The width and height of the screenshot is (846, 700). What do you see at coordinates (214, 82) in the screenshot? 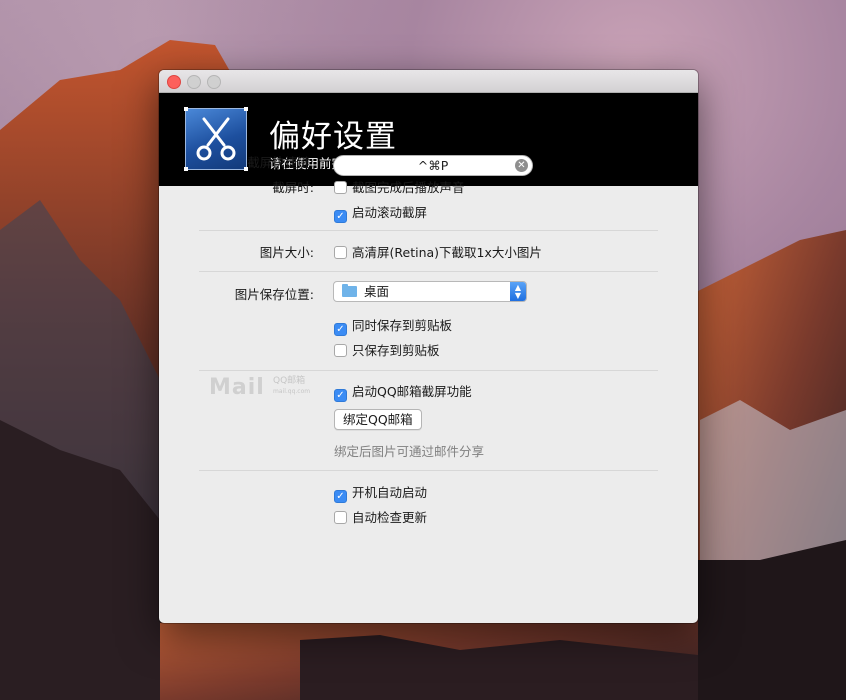
I see `zoom-window-button` at bounding box center [214, 82].